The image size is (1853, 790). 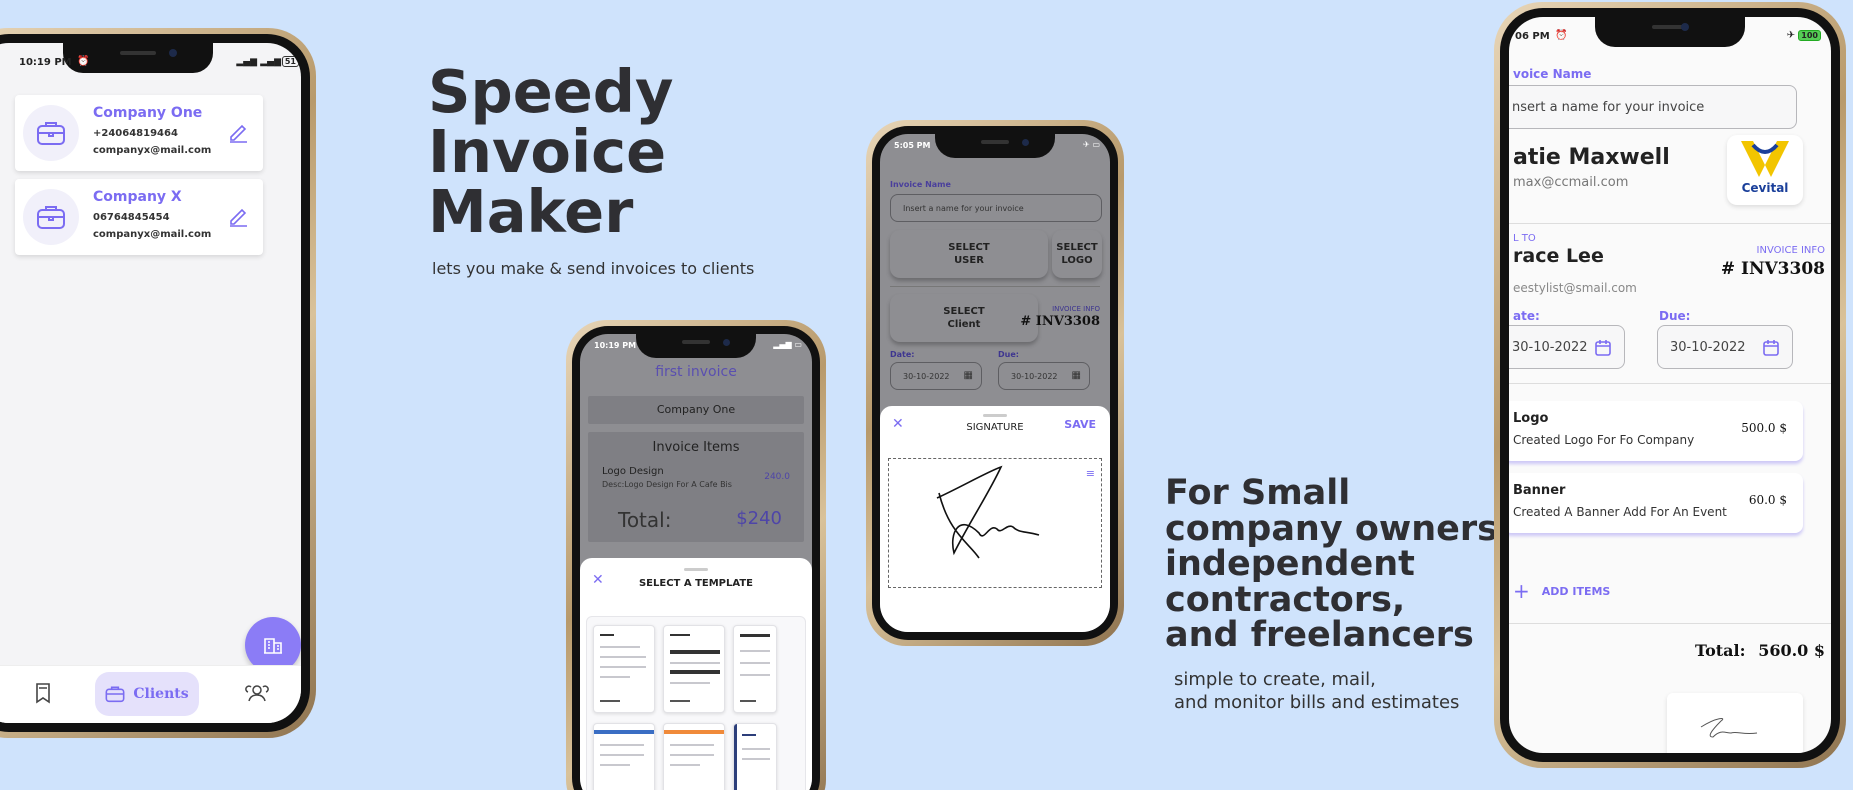 What do you see at coordinates (1567, 347) in the screenshot?
I see `date-field: 30-10-2022` at bounding box center [1567, 347].